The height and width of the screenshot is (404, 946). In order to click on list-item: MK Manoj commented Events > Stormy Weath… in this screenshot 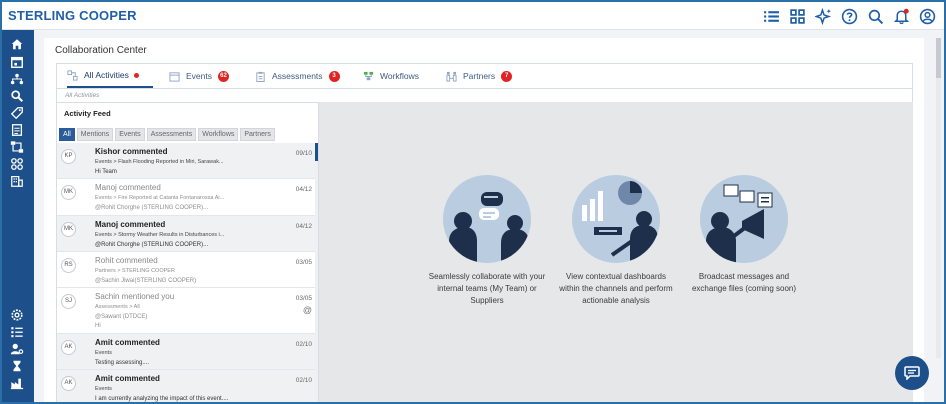, I will do `click(187, 233)`.